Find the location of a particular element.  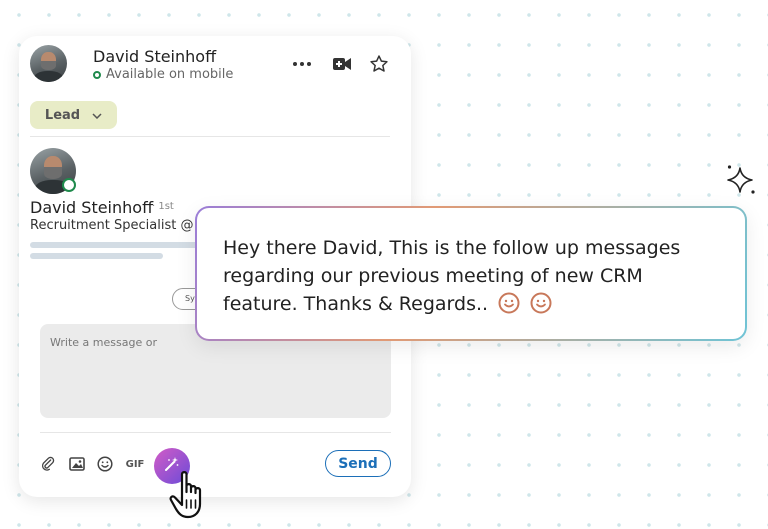

sparkle-icon is located at coordinates (741, 183).